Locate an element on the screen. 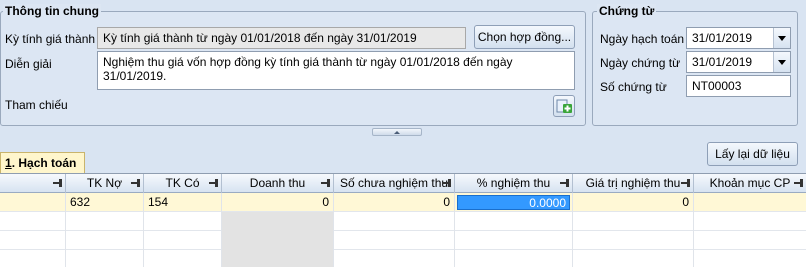 This screenshot has height=267, width=806. col-header-credit: TK Có is located at coordinates (183, 183).